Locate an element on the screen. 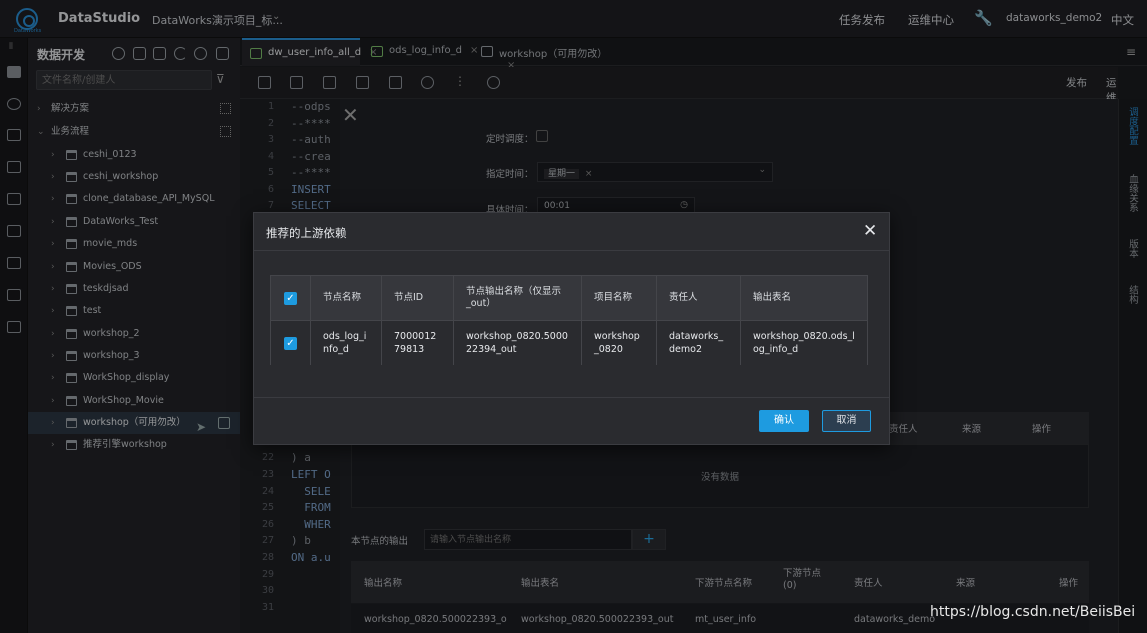  column-header: 责任人 is located at coordinates (699, 298).